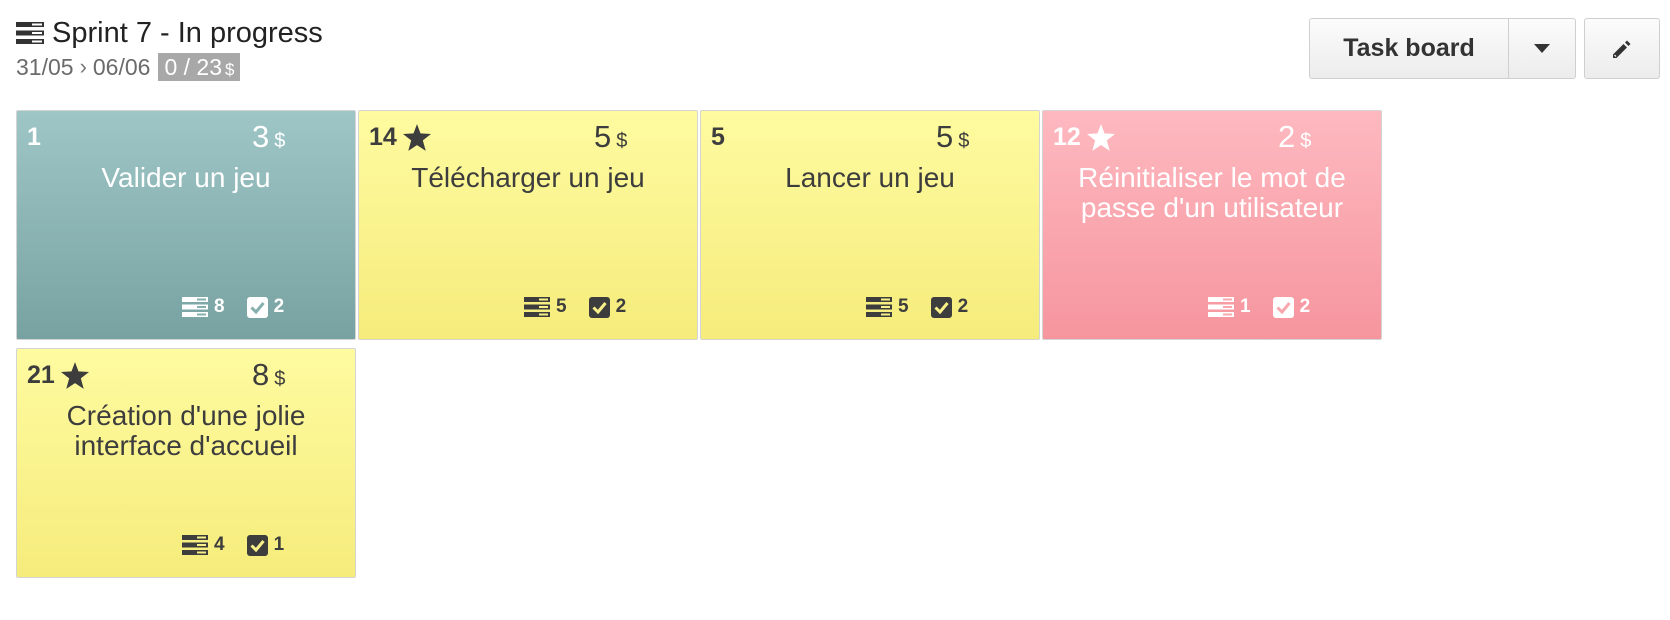  I want to click on story-id: 1, so click(34, 137).